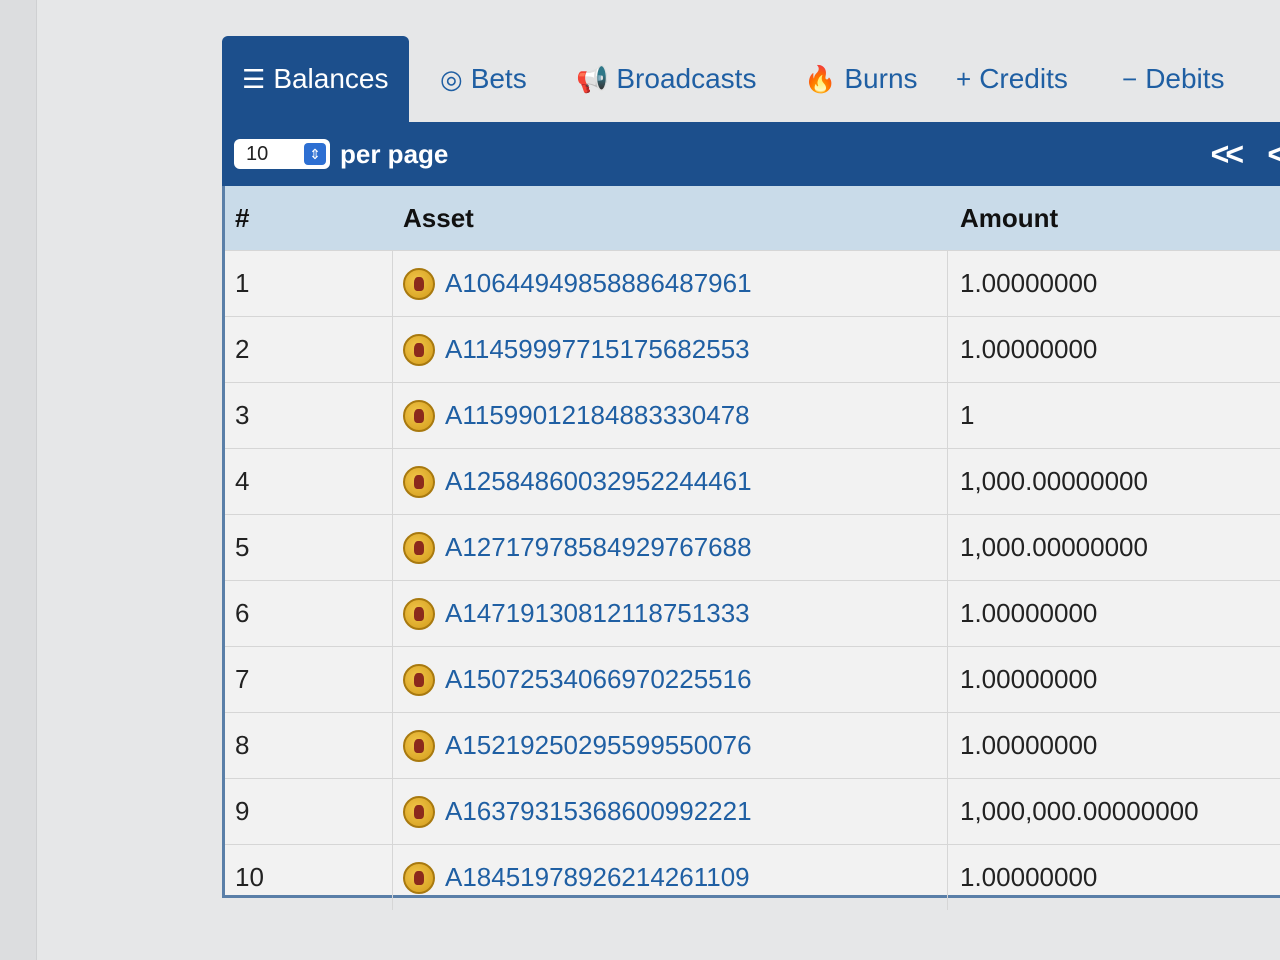 The height and width of the screenshot is (960, 1280). What do you see at coordinates (686, 78) in the screenshot?
I see `tab-label: Broadcasts` at bounding box center [686, 78].